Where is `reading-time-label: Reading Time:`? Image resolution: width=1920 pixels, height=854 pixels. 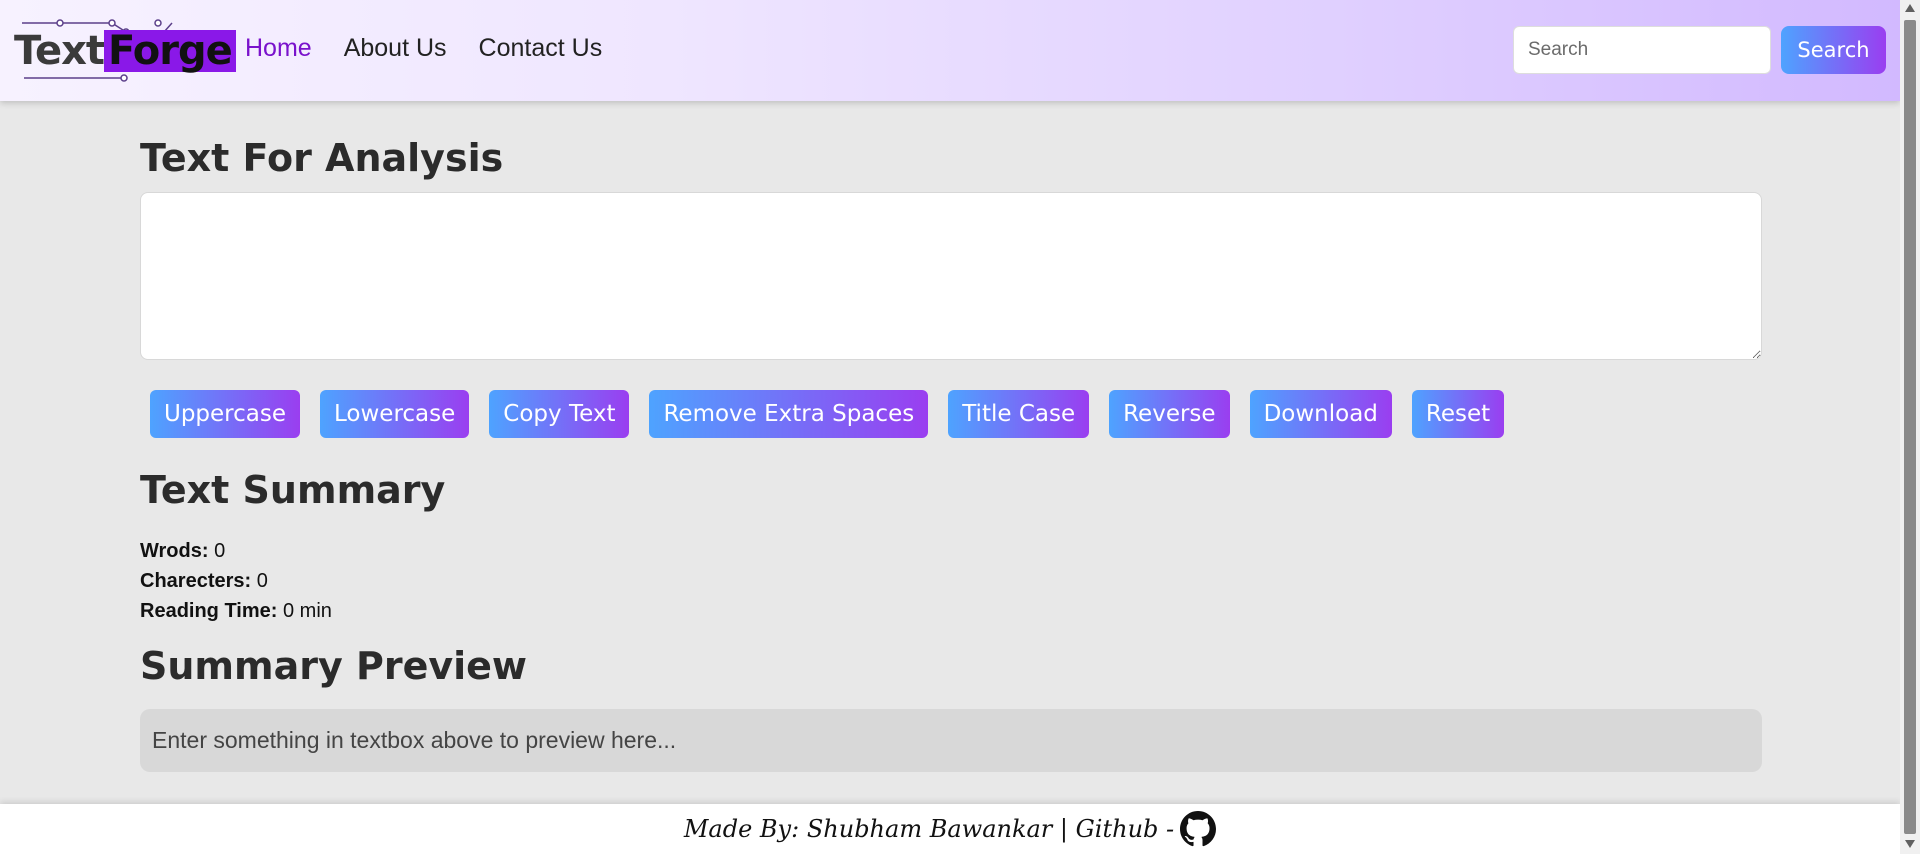 reading-time-label: Reading Time: is located at coordinates (209, 611).